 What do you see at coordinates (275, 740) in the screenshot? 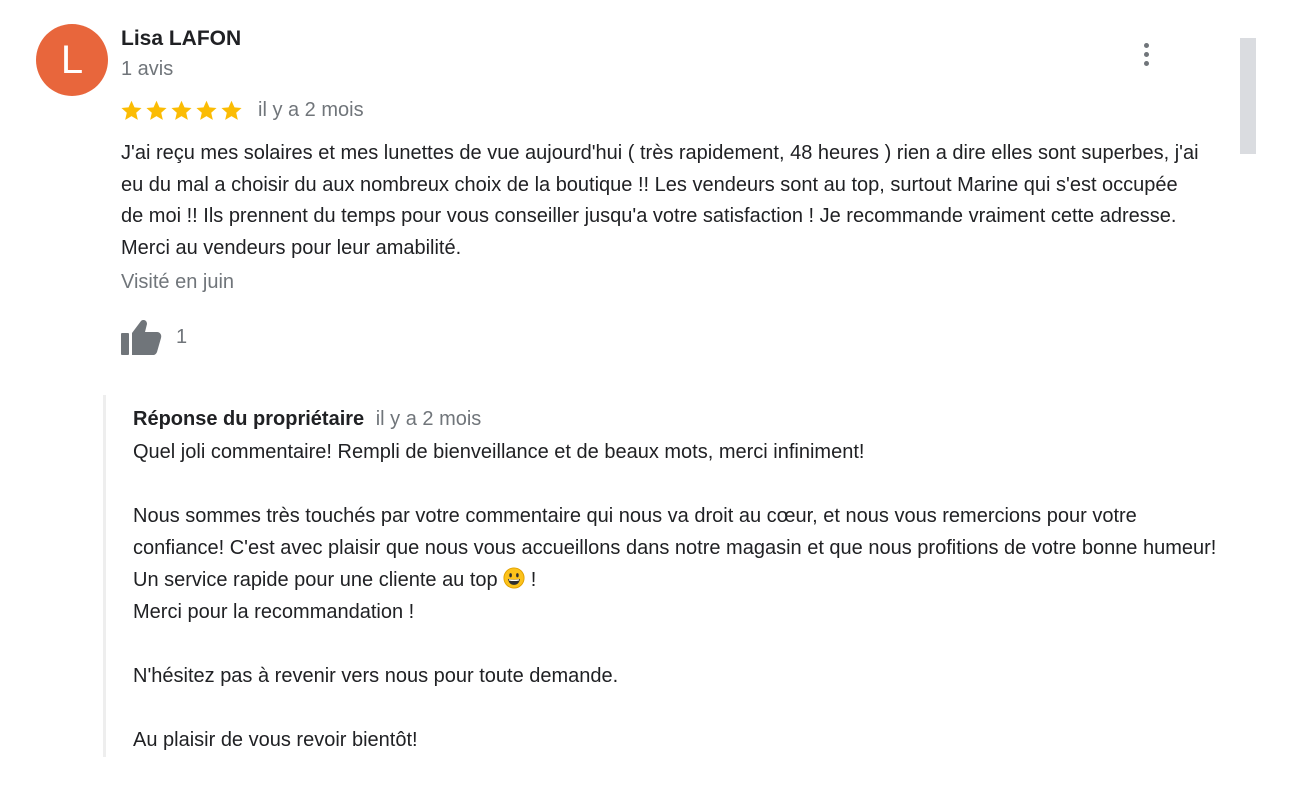
I see `reply-paragraph: Au plaisir de vous revoir bientôt!` at bounding box center [275, 740].